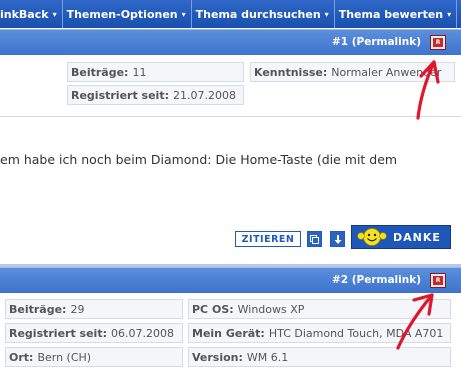 This screenshot has width=461, height=369. Describe the element at coordinates (418, 205) in the screenshot. I see `annotation-arrows` at that location.